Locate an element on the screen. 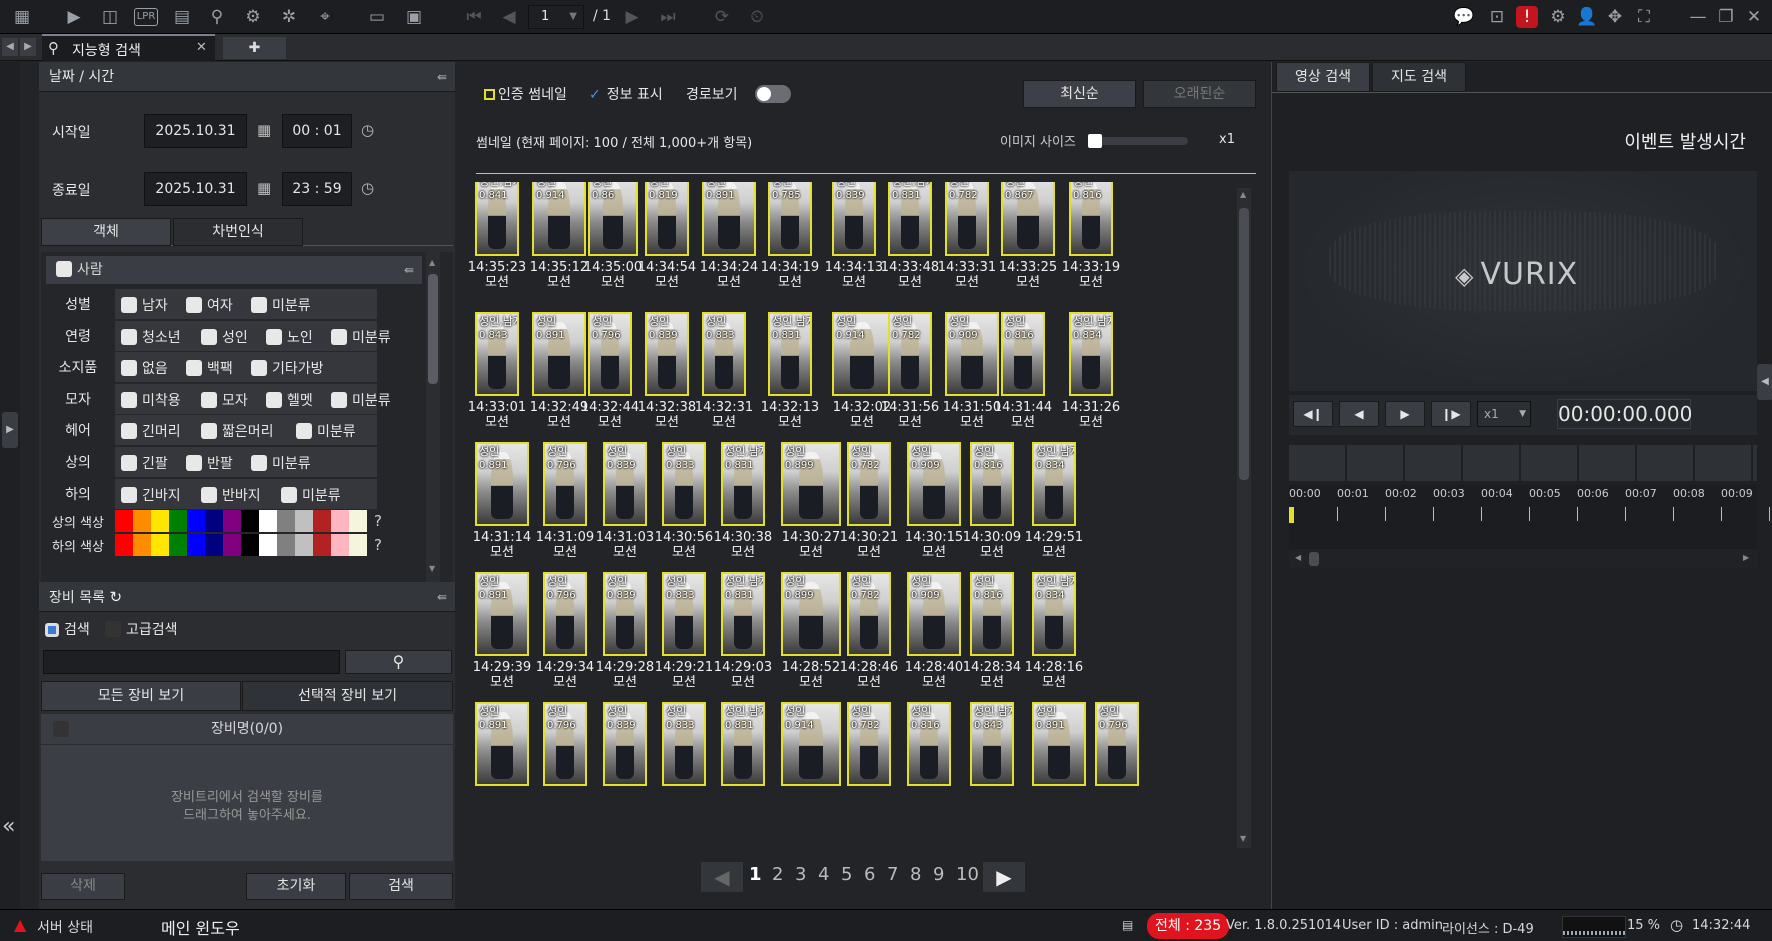 The image size is (1772, 941). collapse-right-icon: ◀ is located at coordinates (1764, 382).